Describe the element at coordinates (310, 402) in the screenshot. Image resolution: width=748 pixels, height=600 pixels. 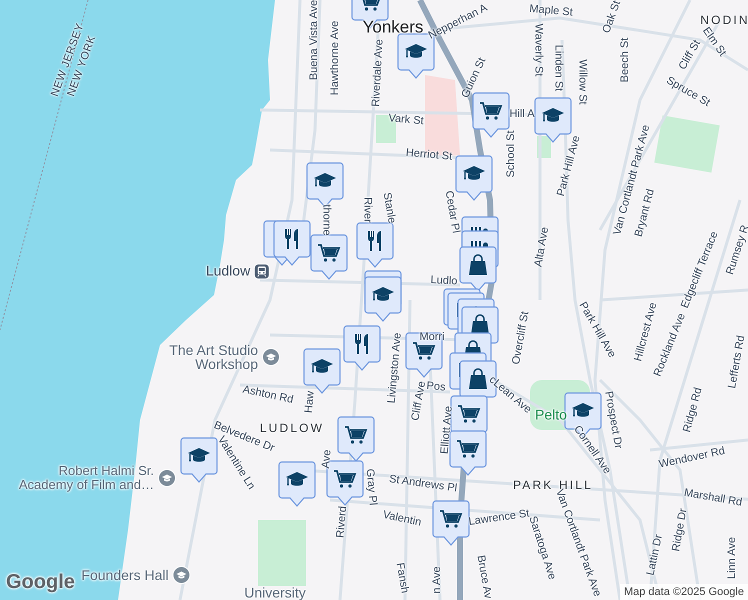
I see `street-label: Haw` at that location.